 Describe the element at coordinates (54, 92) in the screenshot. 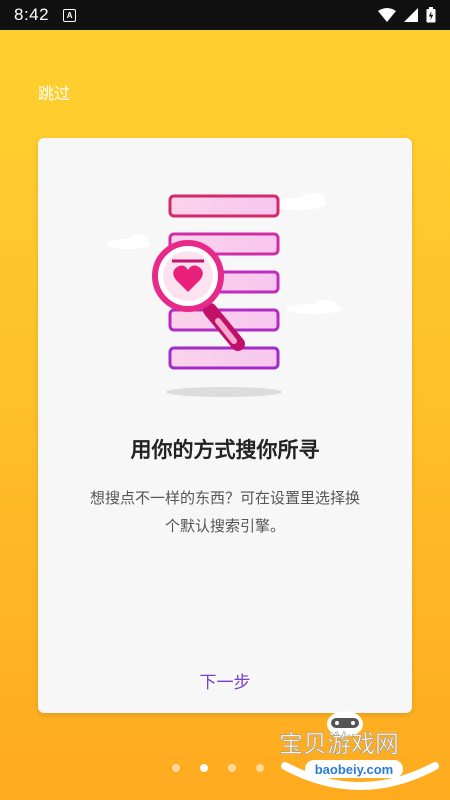

I see `skip-button: 跳过` at that location.